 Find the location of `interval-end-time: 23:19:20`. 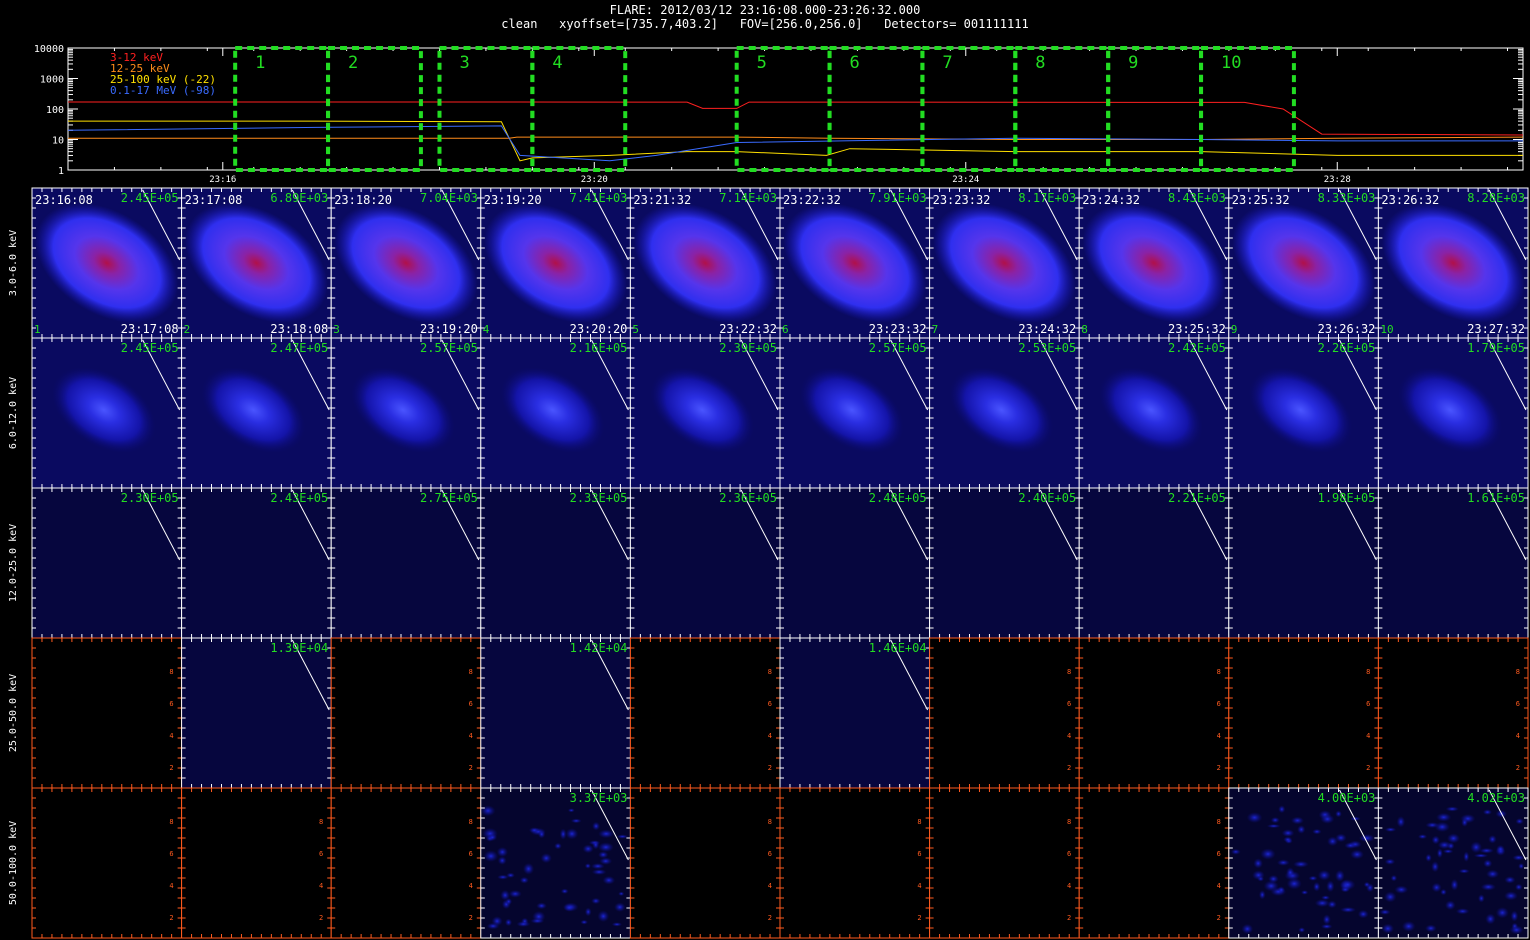

interval-end-time: 23:19:20 is located at coordinates (449, 329).